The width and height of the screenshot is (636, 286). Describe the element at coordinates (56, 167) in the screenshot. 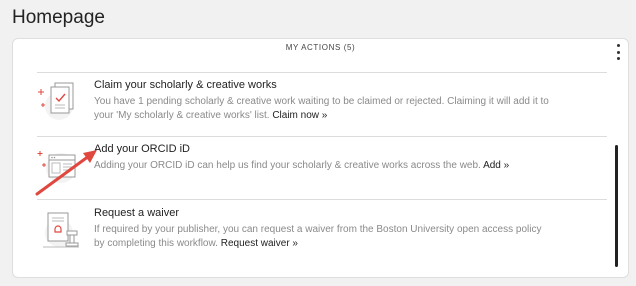

I see `browser-window-icon` at that location.